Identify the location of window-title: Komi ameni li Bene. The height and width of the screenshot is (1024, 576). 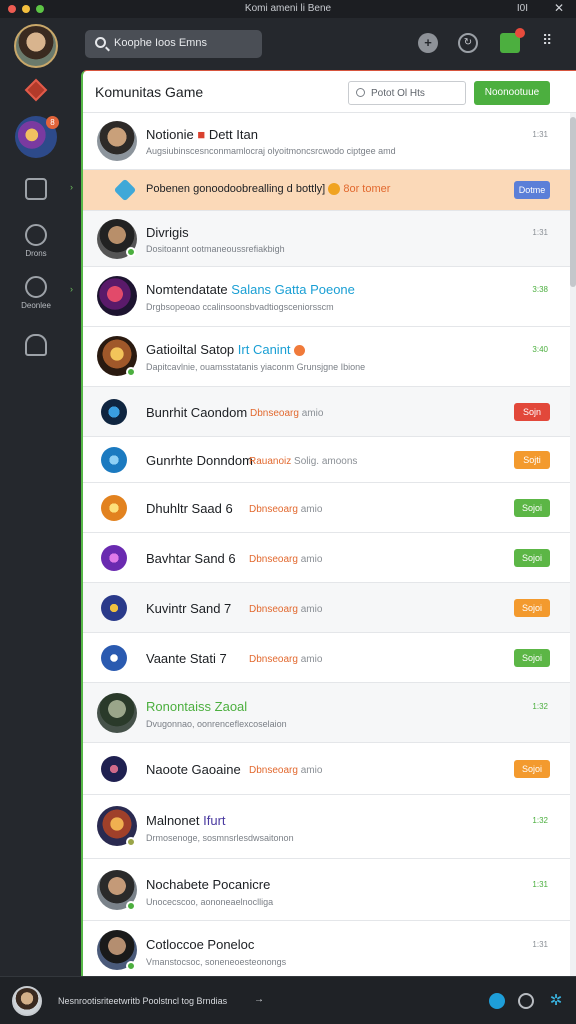
(288, 8).